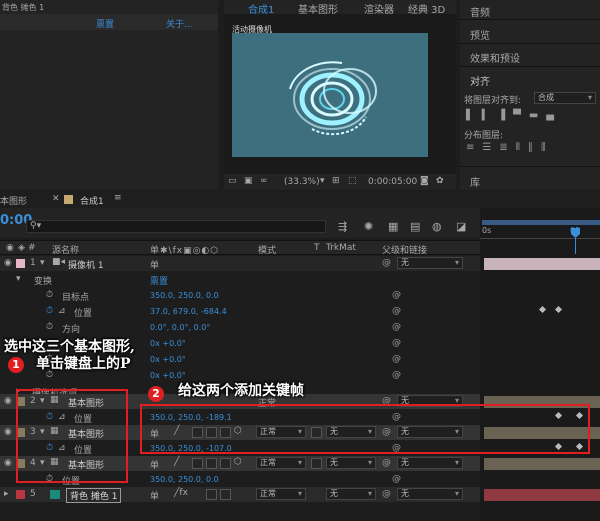 The height and width of the screenshot is (521, 600). I want to click on draft-3d-icon: ✺, so click(368, 226).